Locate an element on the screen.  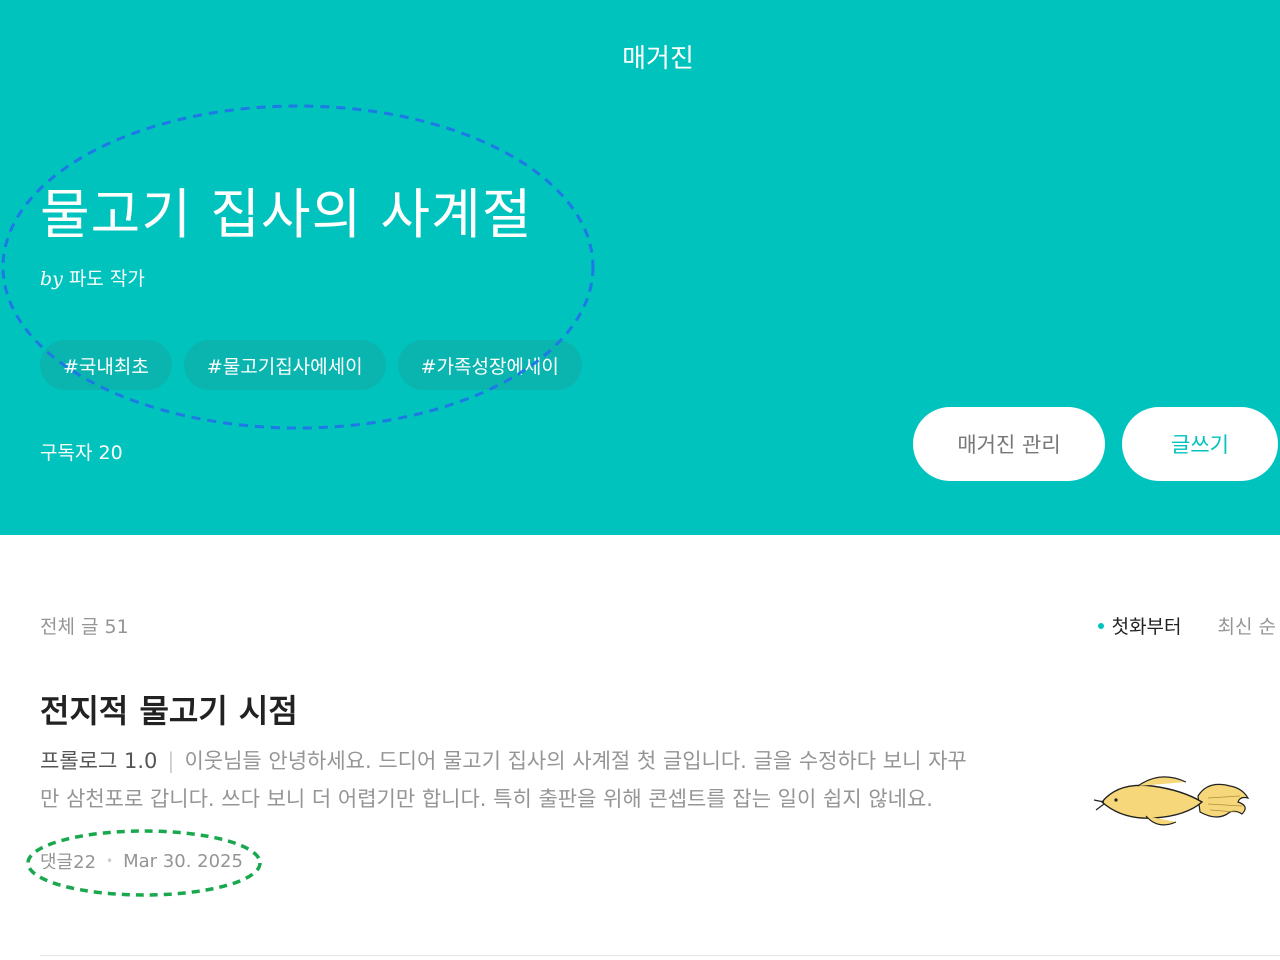
tag-chip: #국내최초 is located at coordinates (106, 365).